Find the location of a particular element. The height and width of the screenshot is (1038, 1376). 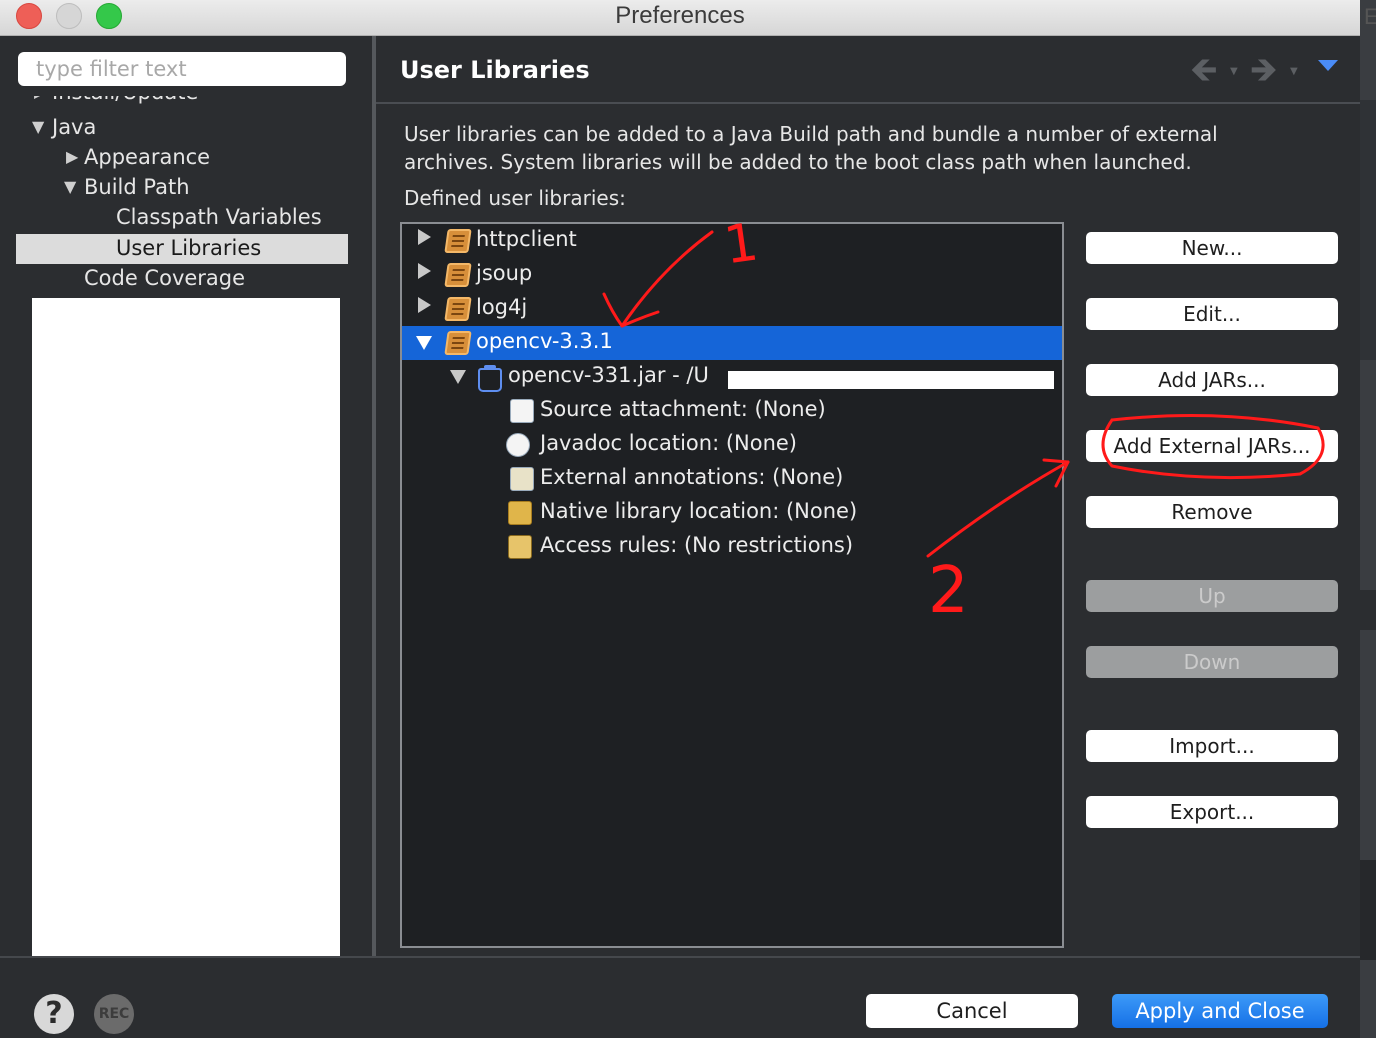

cancel-button: Cancel is located at coordinates (972, 1011).